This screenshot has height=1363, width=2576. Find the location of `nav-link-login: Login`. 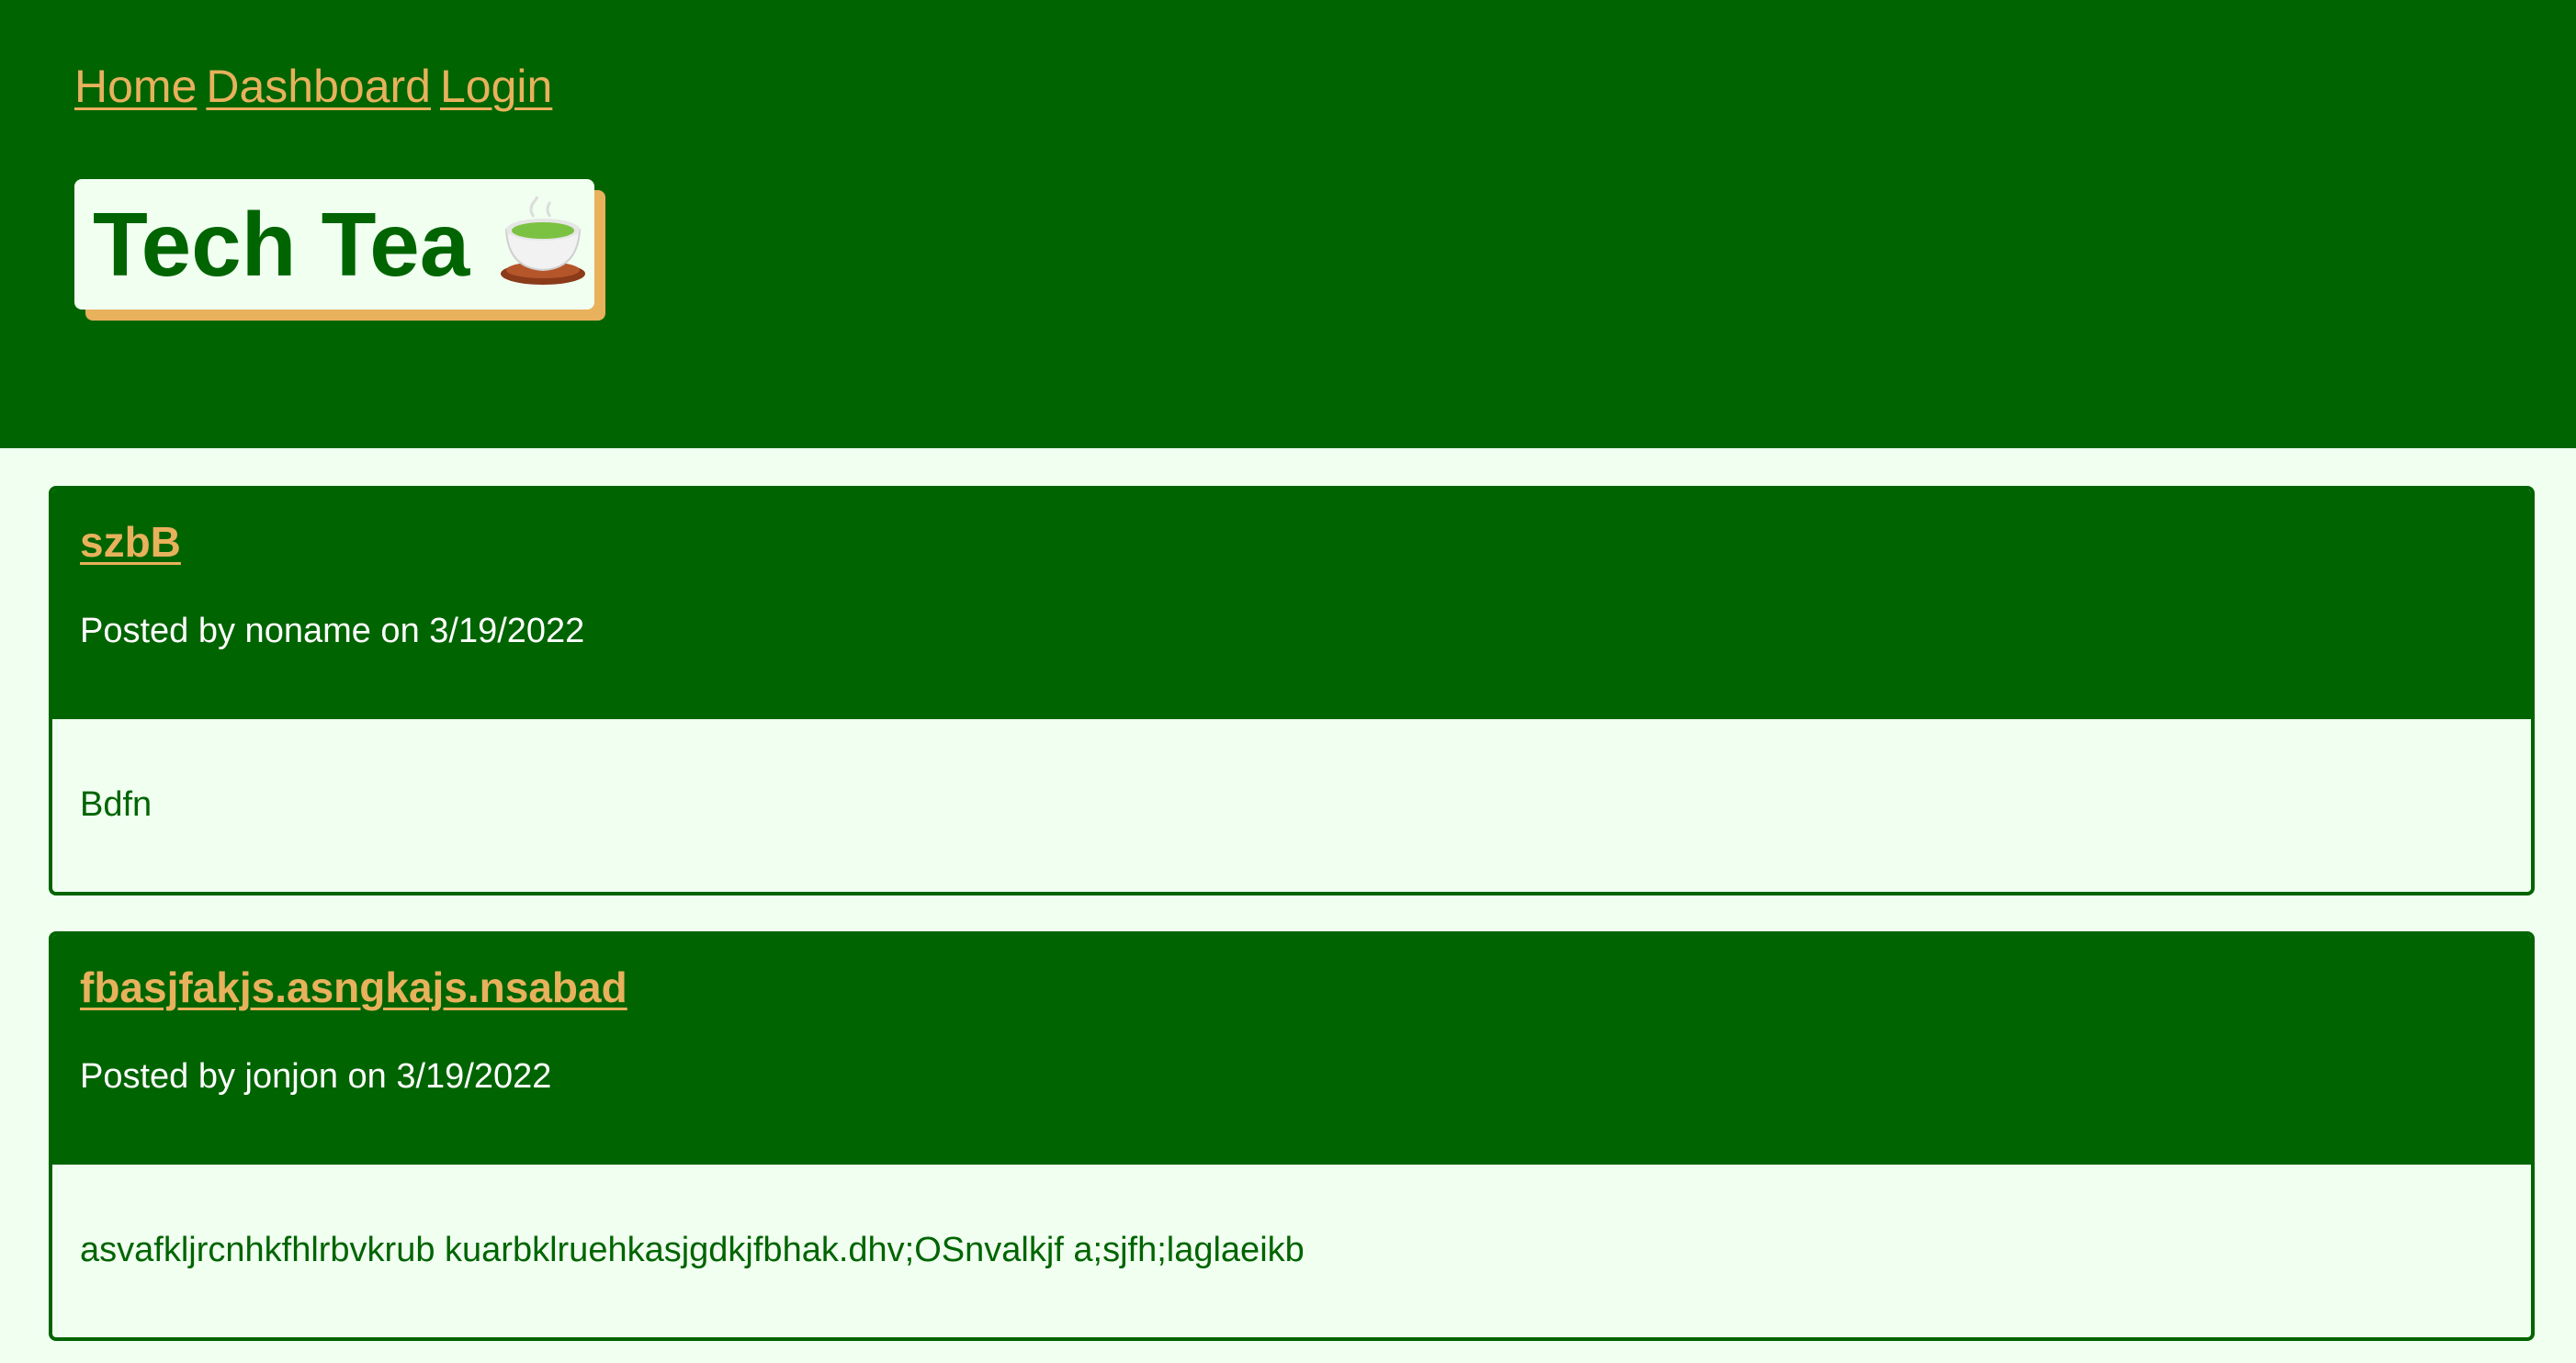

nav-link-login: Login is located at coordinates (496, 86).